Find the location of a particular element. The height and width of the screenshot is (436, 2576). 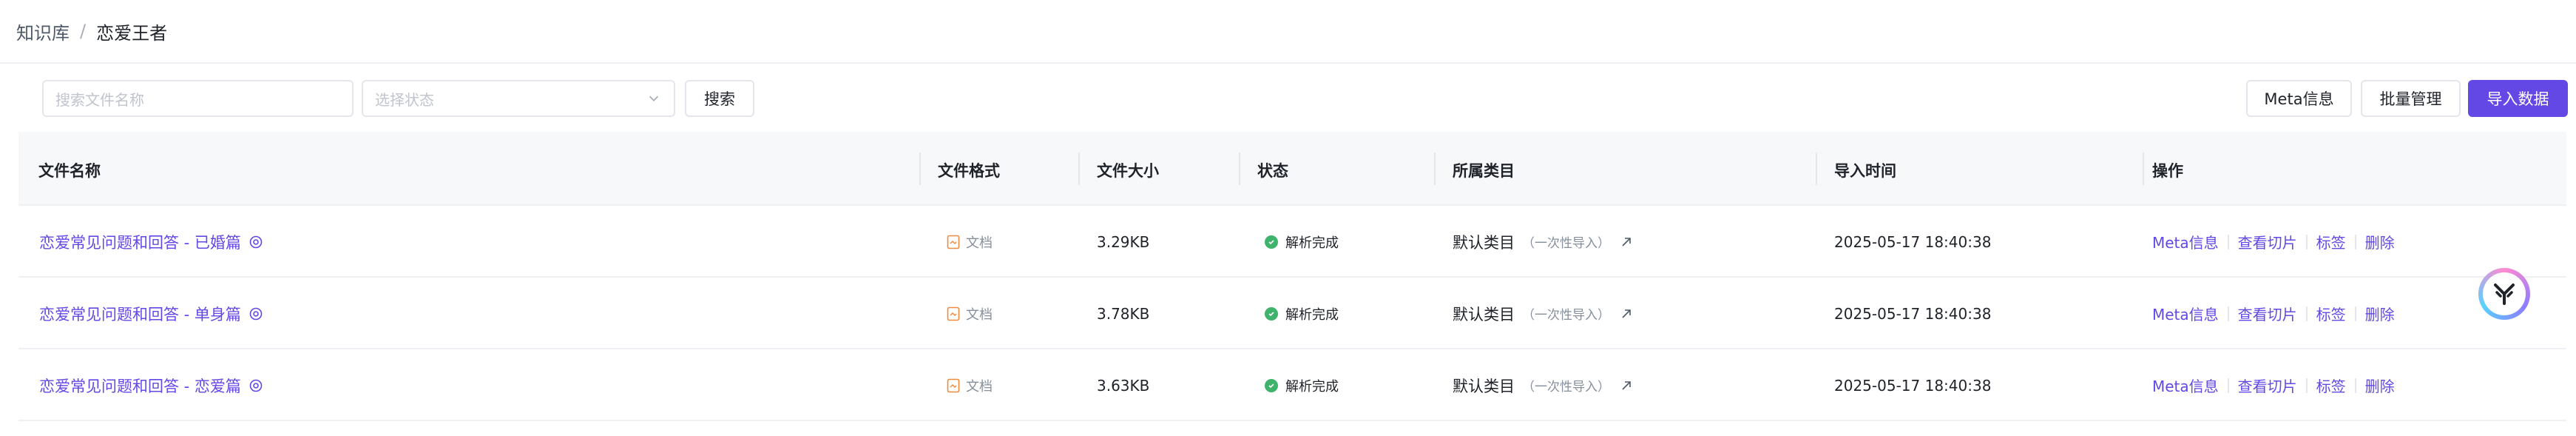

search-input: 搜索文件名称 is located at coordinates (198, 99).